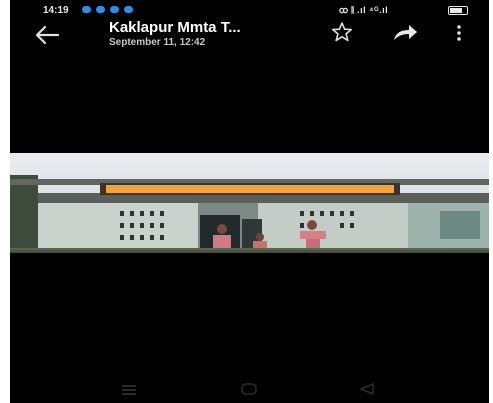 The width and height of the screenshot is (493, 403). I want to click on recents-button, so click(129, 391).